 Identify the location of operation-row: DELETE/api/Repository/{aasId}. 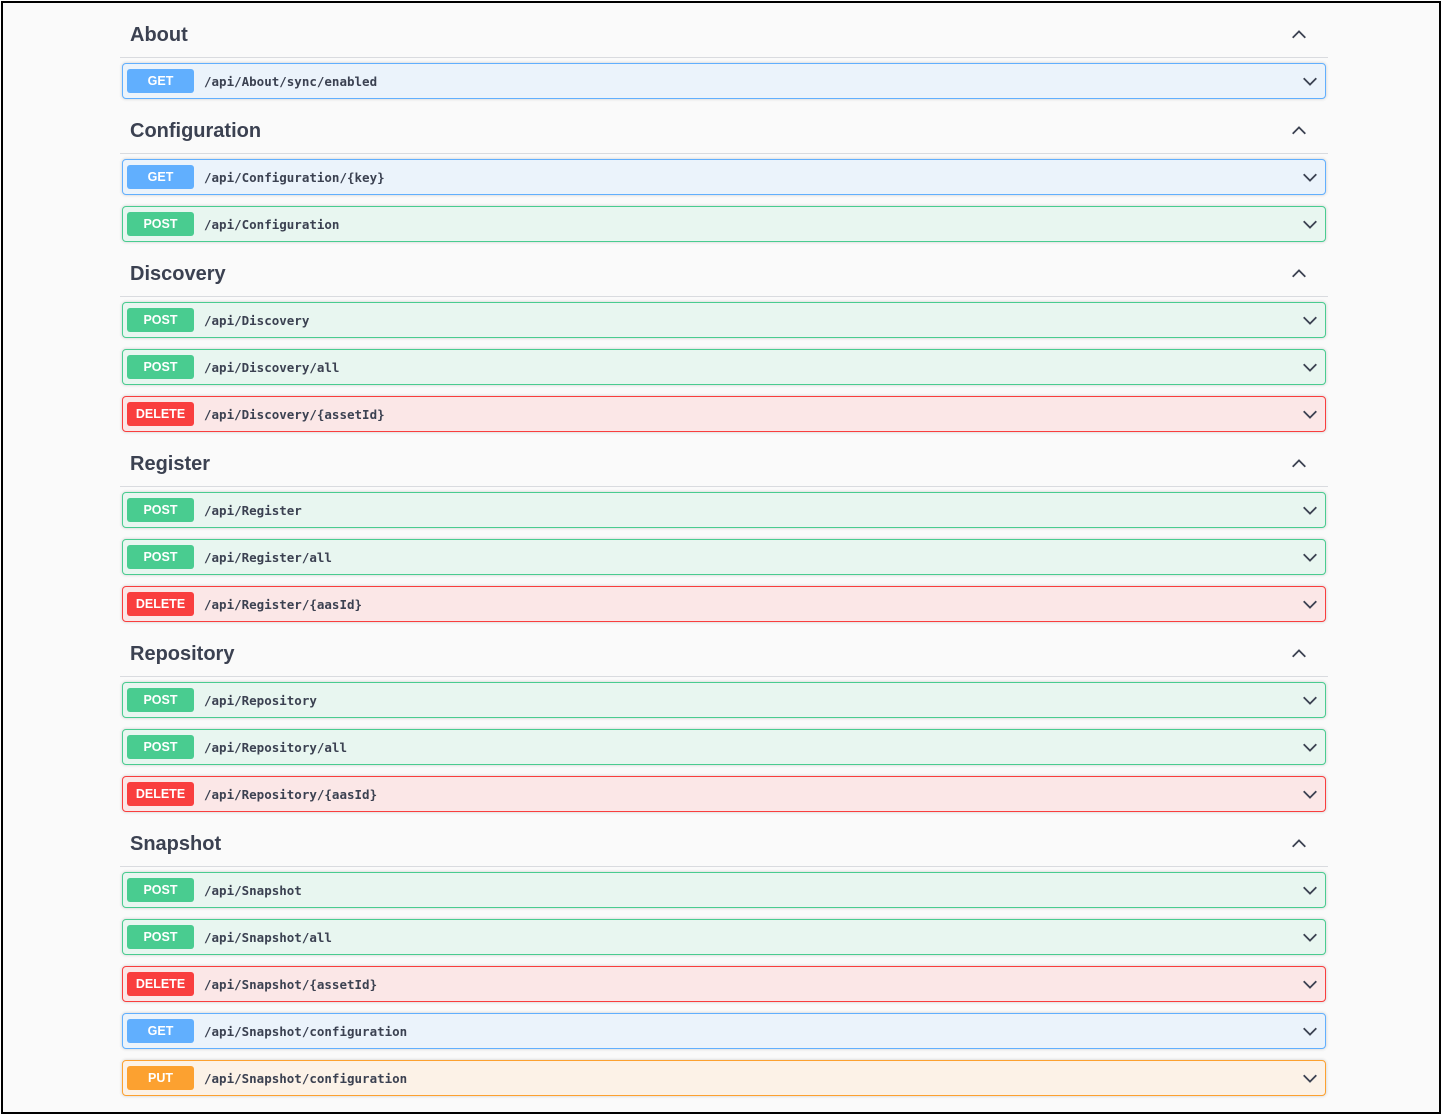
(724, 794).